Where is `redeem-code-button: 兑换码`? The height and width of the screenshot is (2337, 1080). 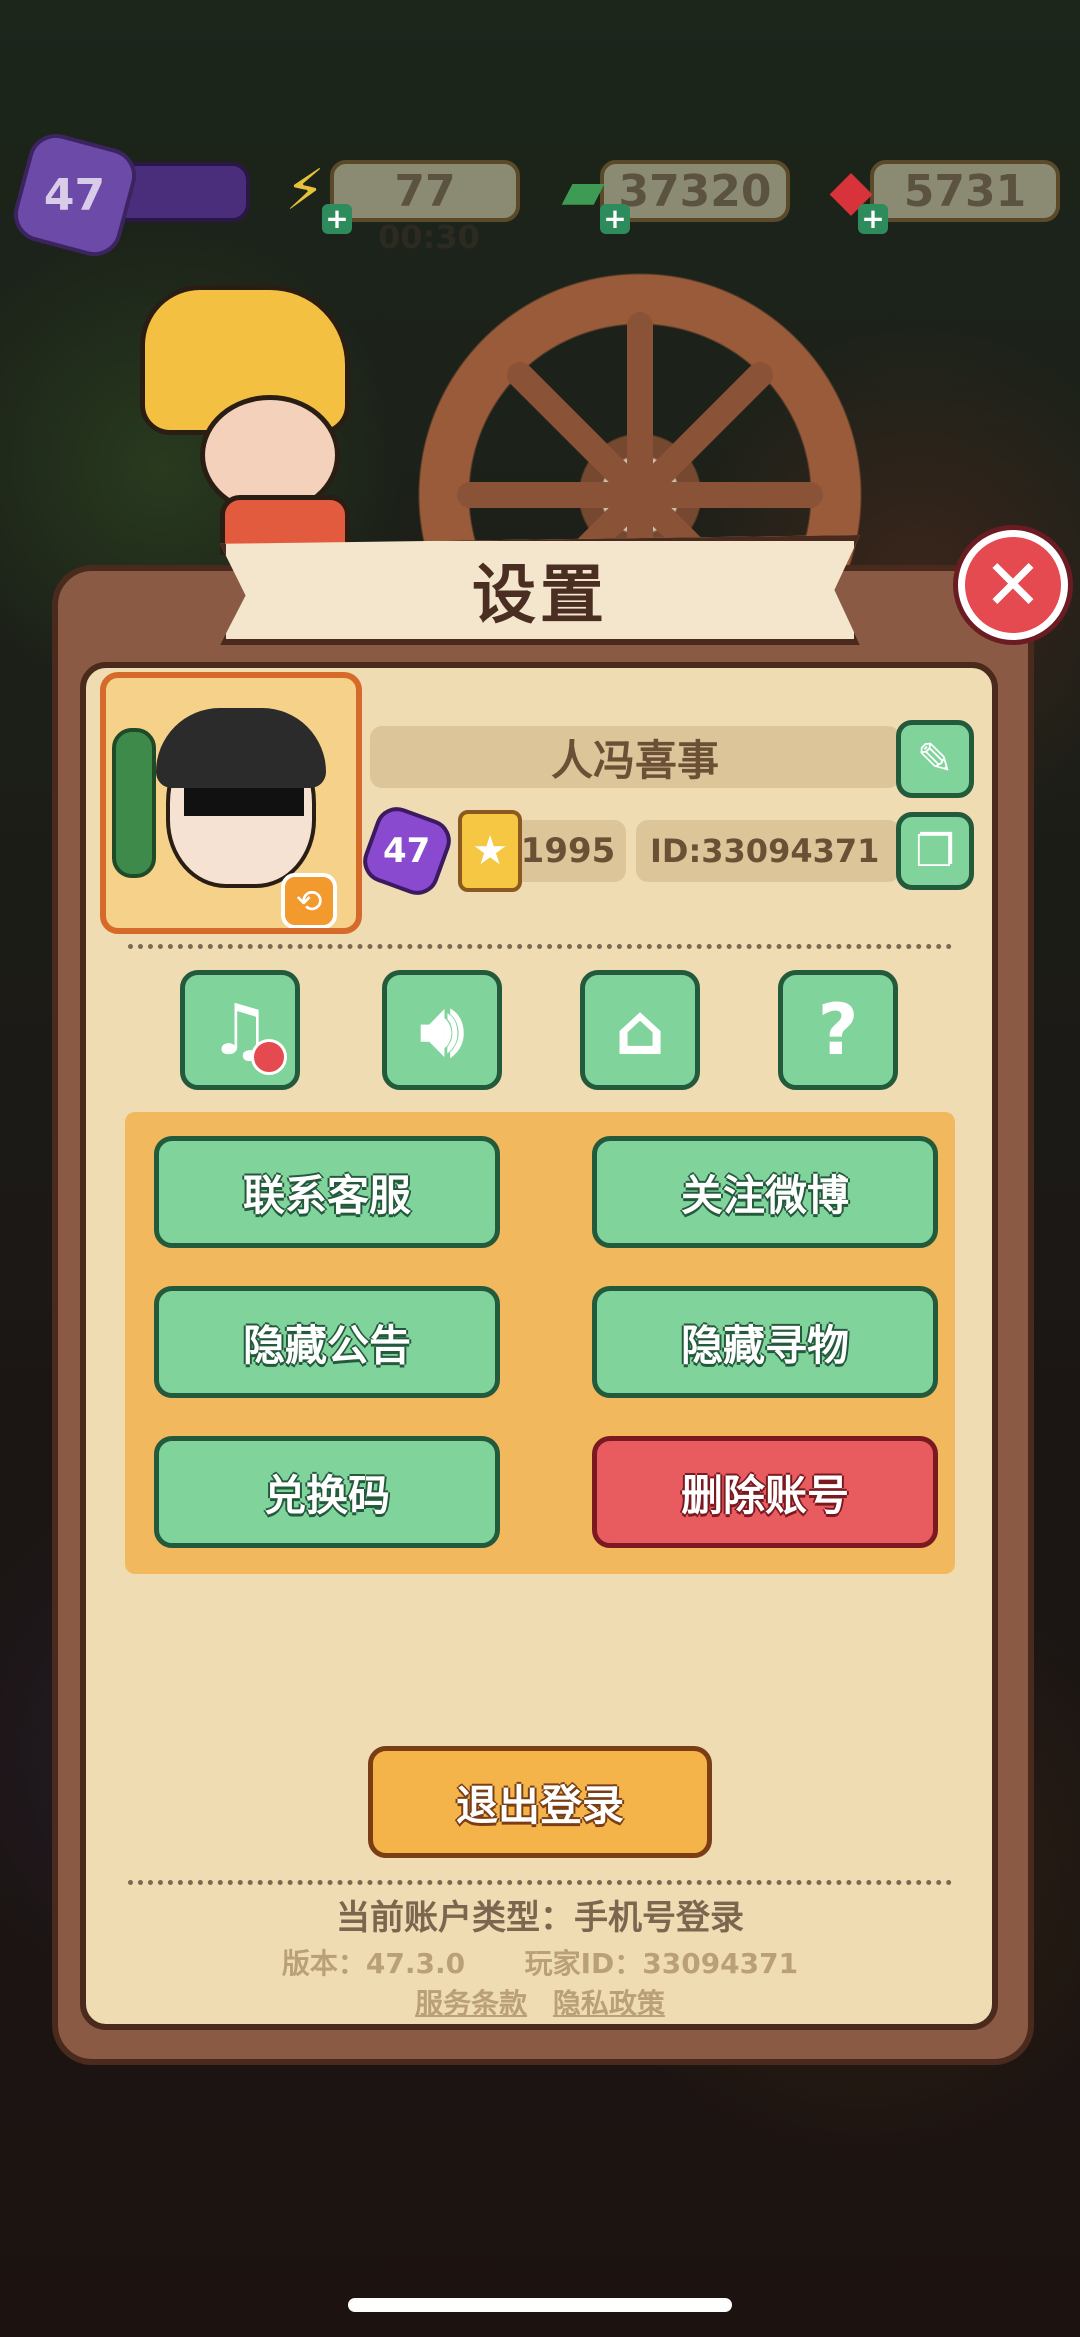
redeem-code-button: 兑换码 is located at coordinates (327, 1492).